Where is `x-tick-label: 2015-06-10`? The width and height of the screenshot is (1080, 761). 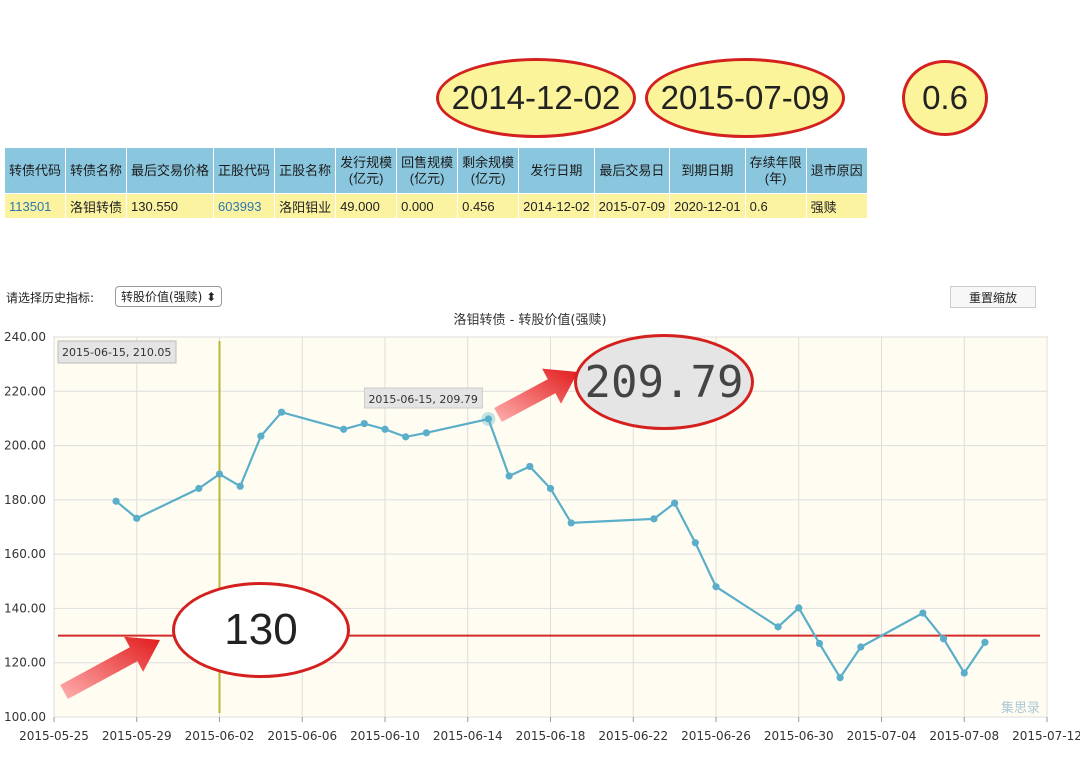 x-tick-label: 2015-06-10 is located at coordinates (385, 736).